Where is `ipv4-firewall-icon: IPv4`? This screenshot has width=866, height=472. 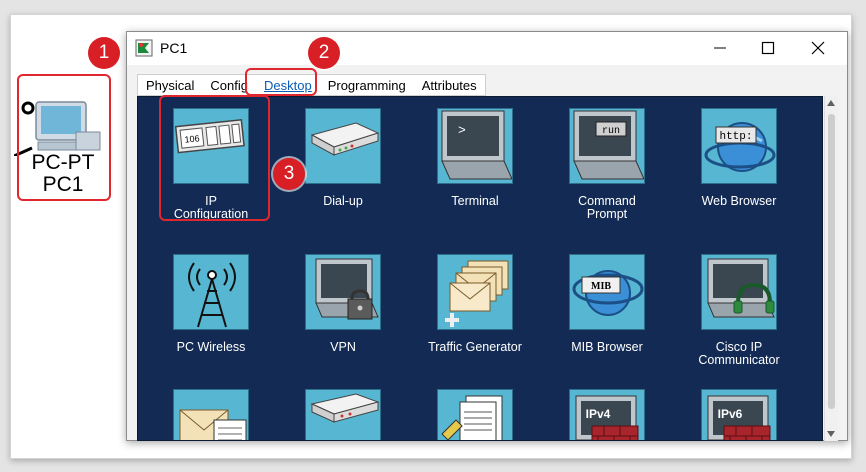
ipv4-firewall-icon: IPv4 is located at coordinates (607, 414).